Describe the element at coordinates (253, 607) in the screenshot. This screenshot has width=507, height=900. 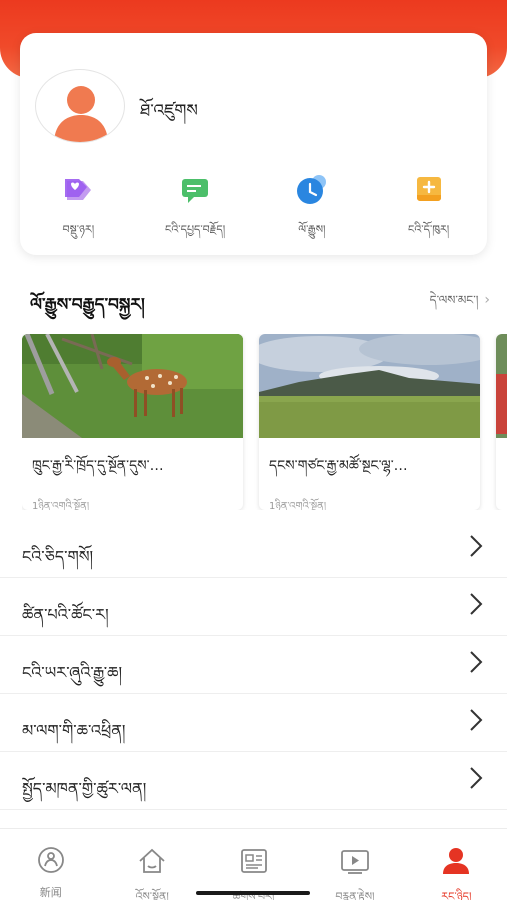
I see `menu-item-shop: ཚིན་པའི་ཚོང་ར།` at that location.